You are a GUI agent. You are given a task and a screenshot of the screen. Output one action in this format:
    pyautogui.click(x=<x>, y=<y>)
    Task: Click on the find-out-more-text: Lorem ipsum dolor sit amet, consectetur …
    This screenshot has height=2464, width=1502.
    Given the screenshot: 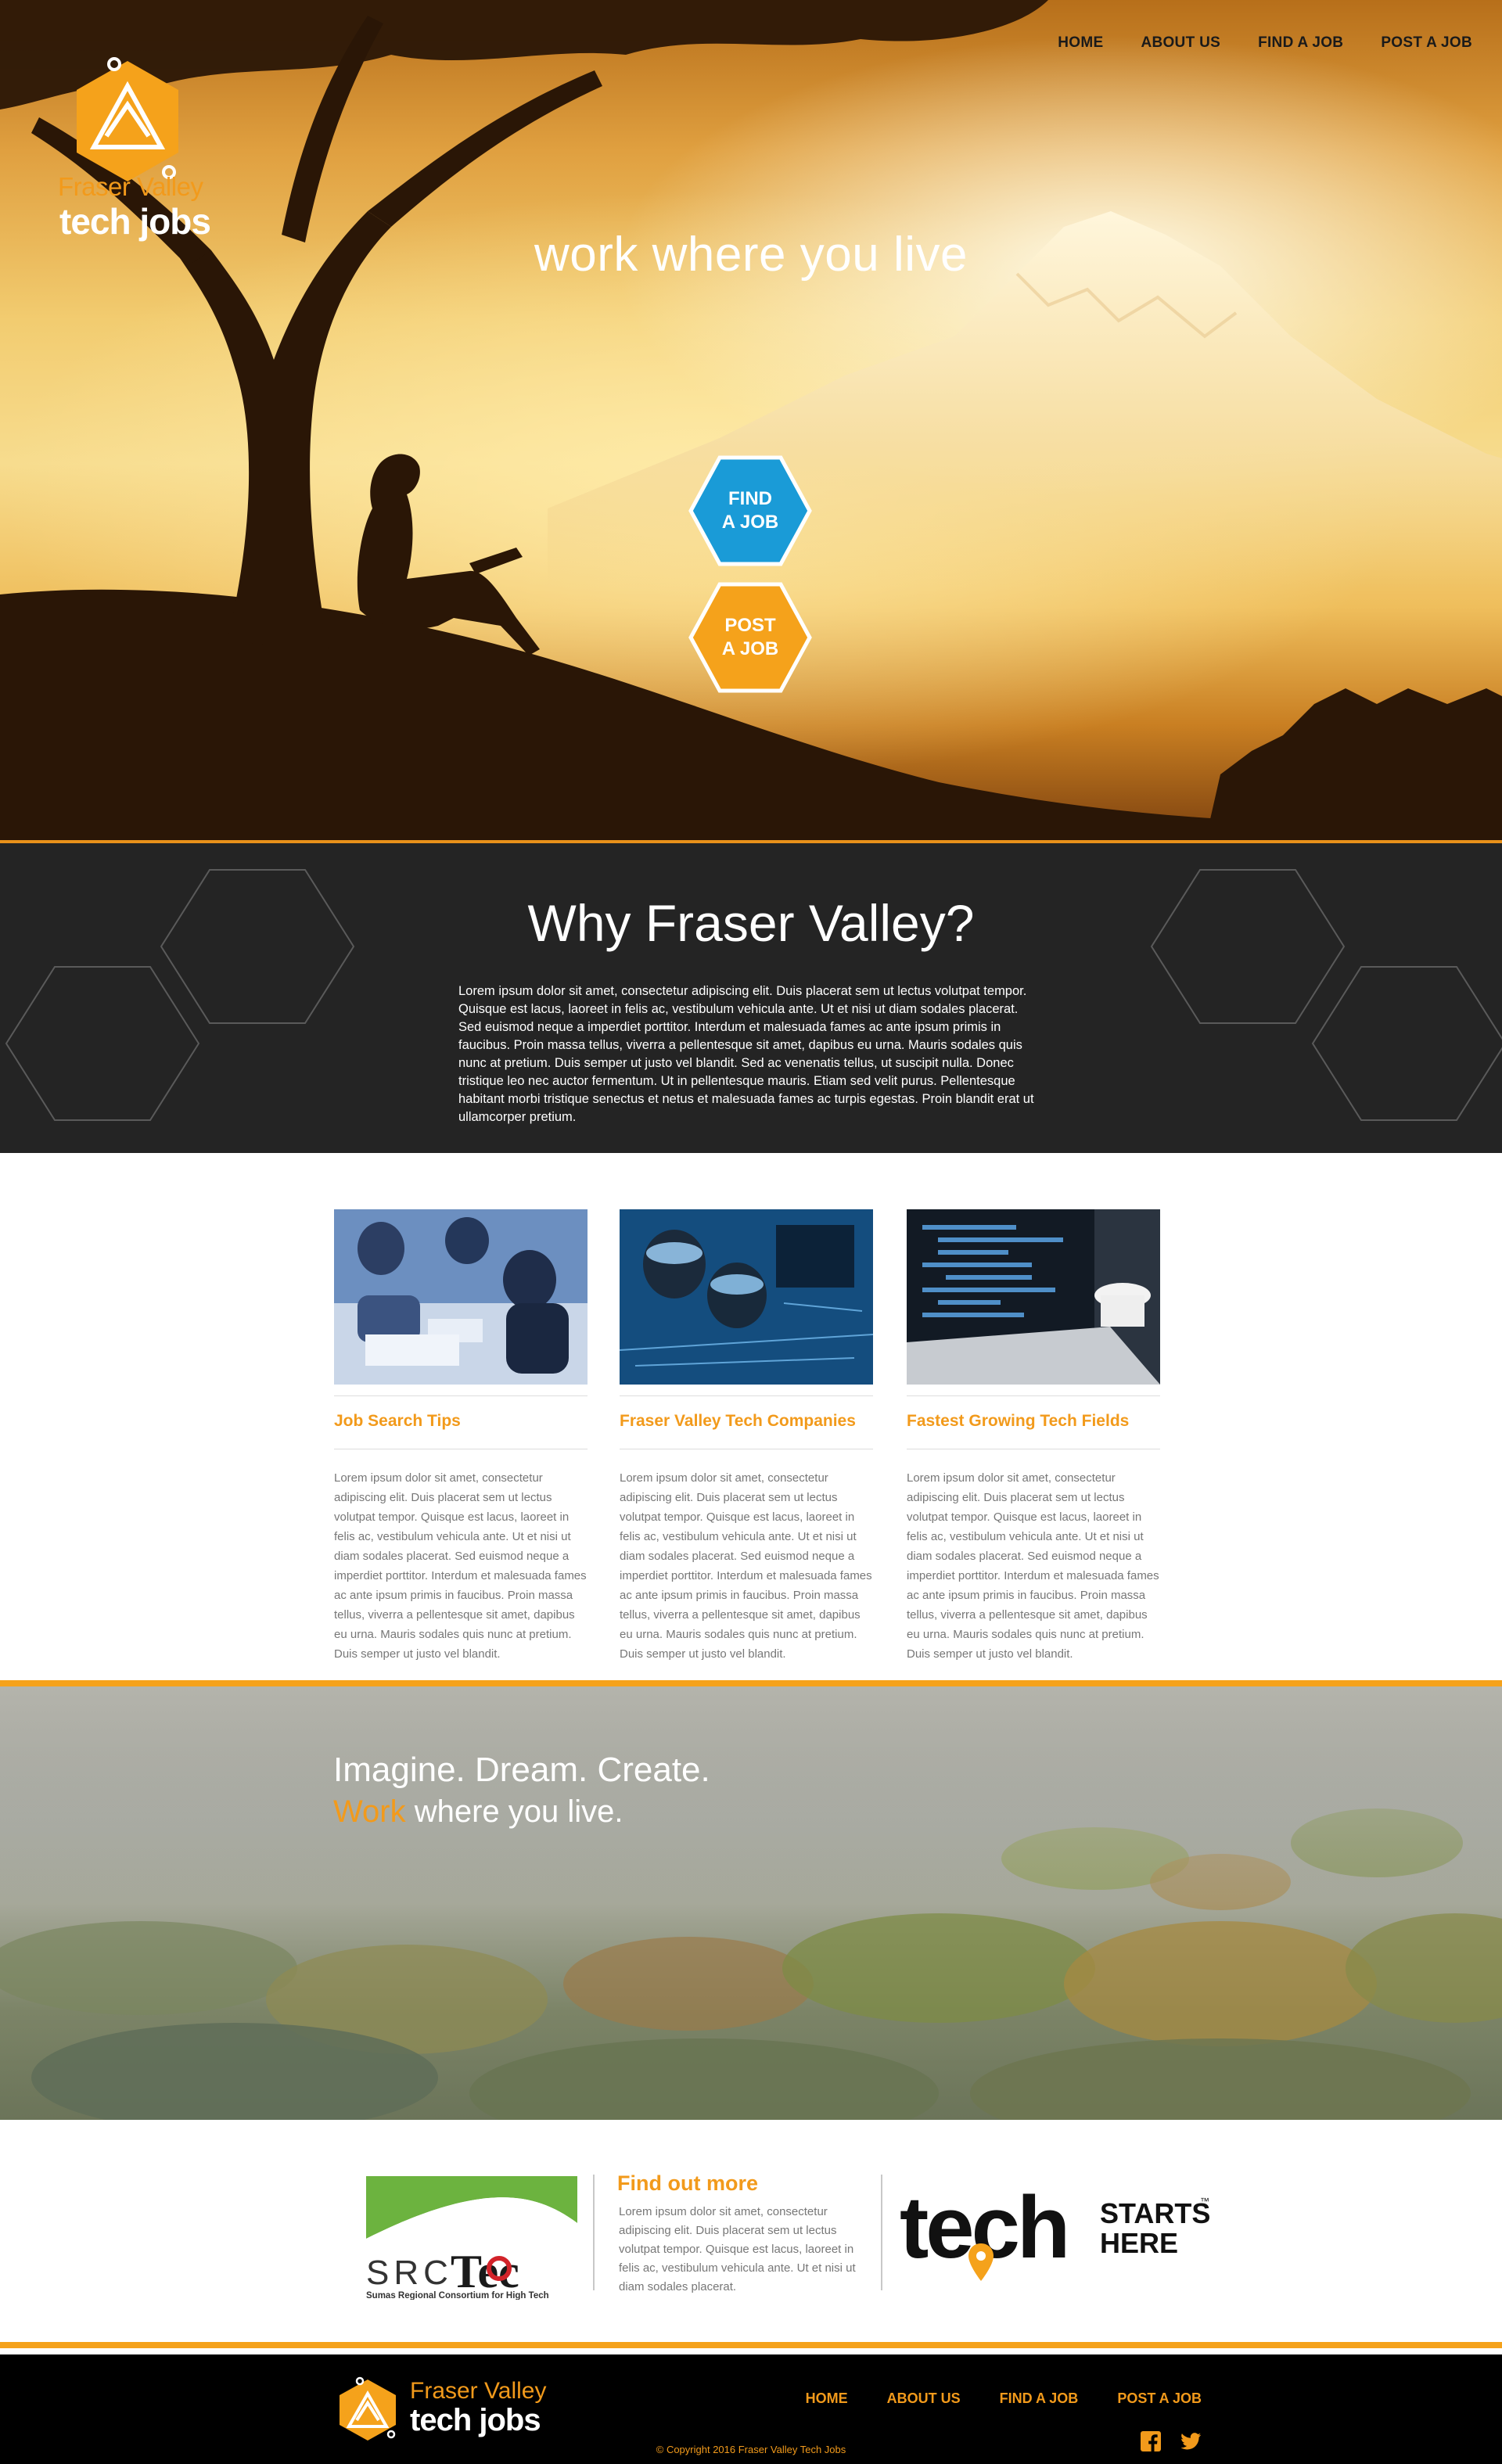 What is the action you would take?
    pyautogui.click(x=737, y=2249)
    